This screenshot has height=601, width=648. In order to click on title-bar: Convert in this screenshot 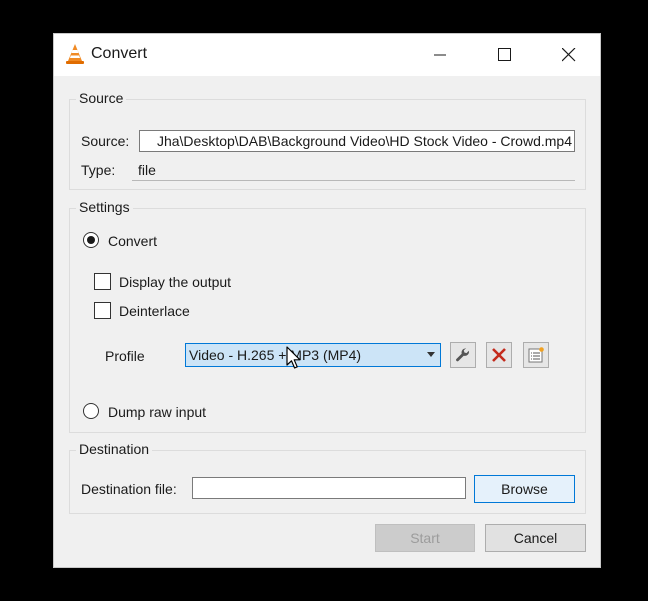, I will do `click(327, 55)`.